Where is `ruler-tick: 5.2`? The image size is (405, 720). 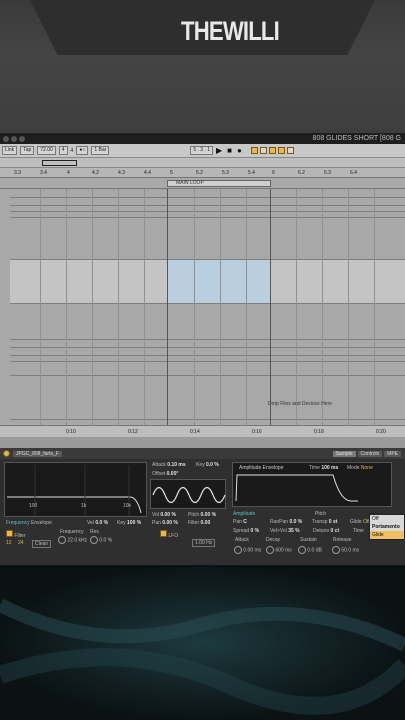 ruler-tick: 5.2 is located at coordinates (199, 173).